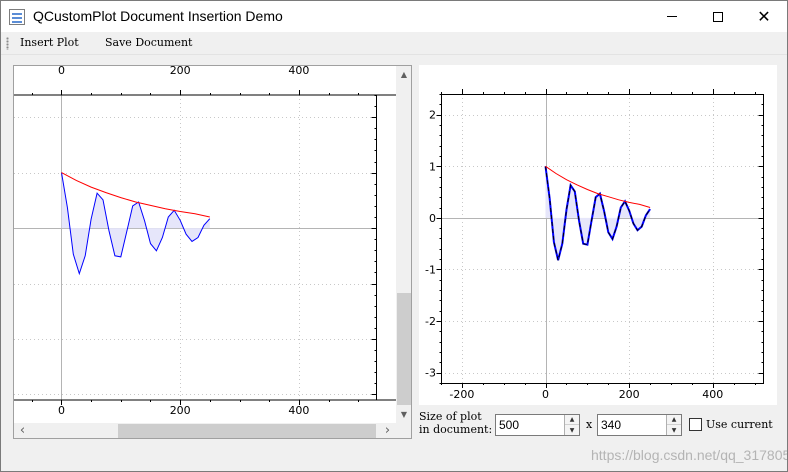 The image size is (788, 472). I want to click on document-top-tick-label: 400, so click(298, 71).